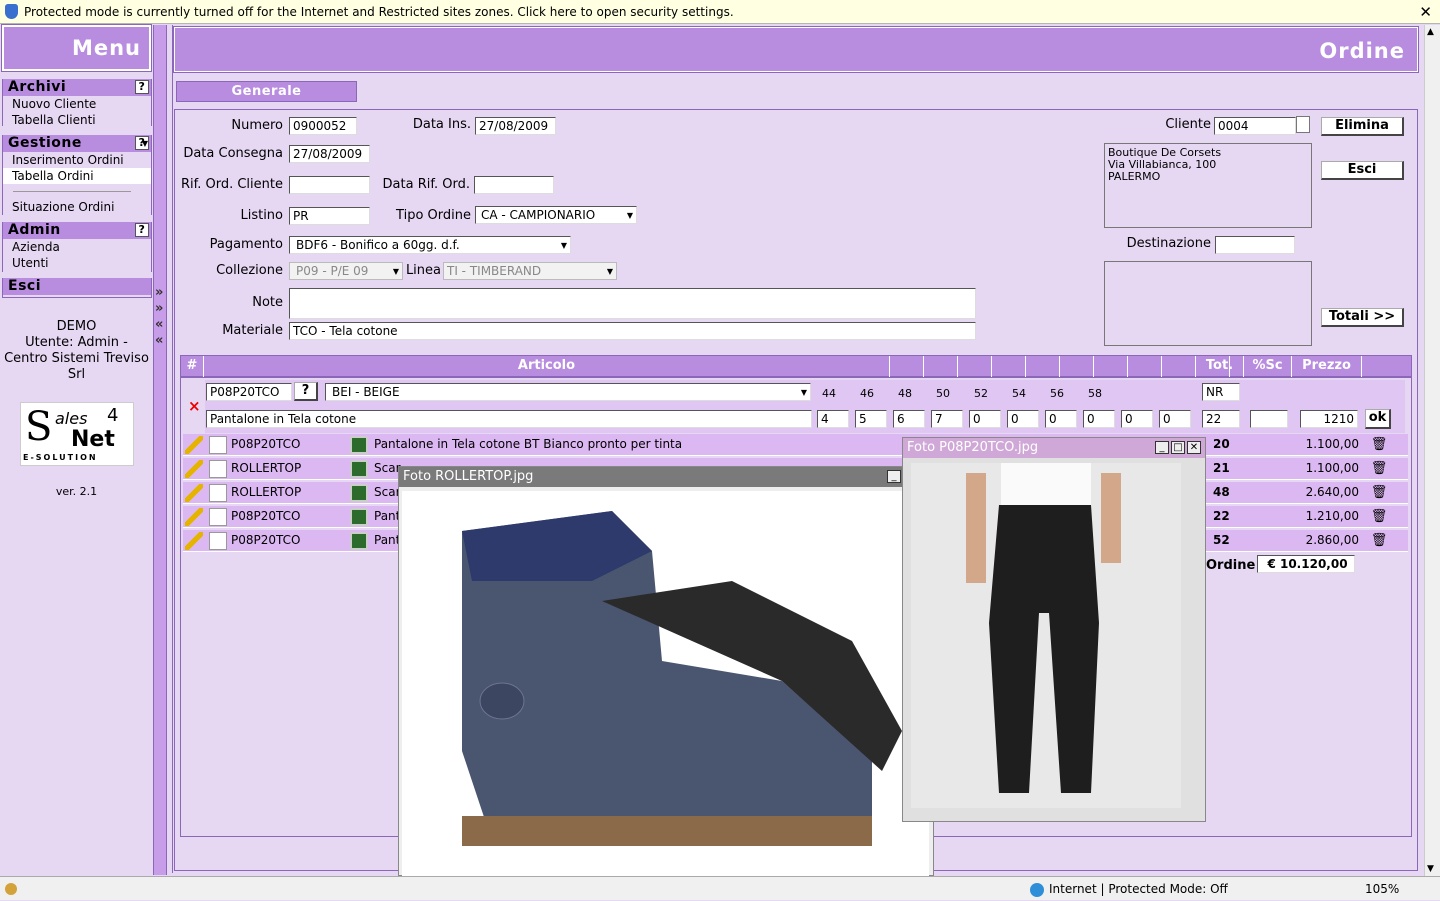  What do you see at coordinates (1382, 889) in the screenshot?
I see `zoom-level: 105%` at bounding box center [1382, 889].